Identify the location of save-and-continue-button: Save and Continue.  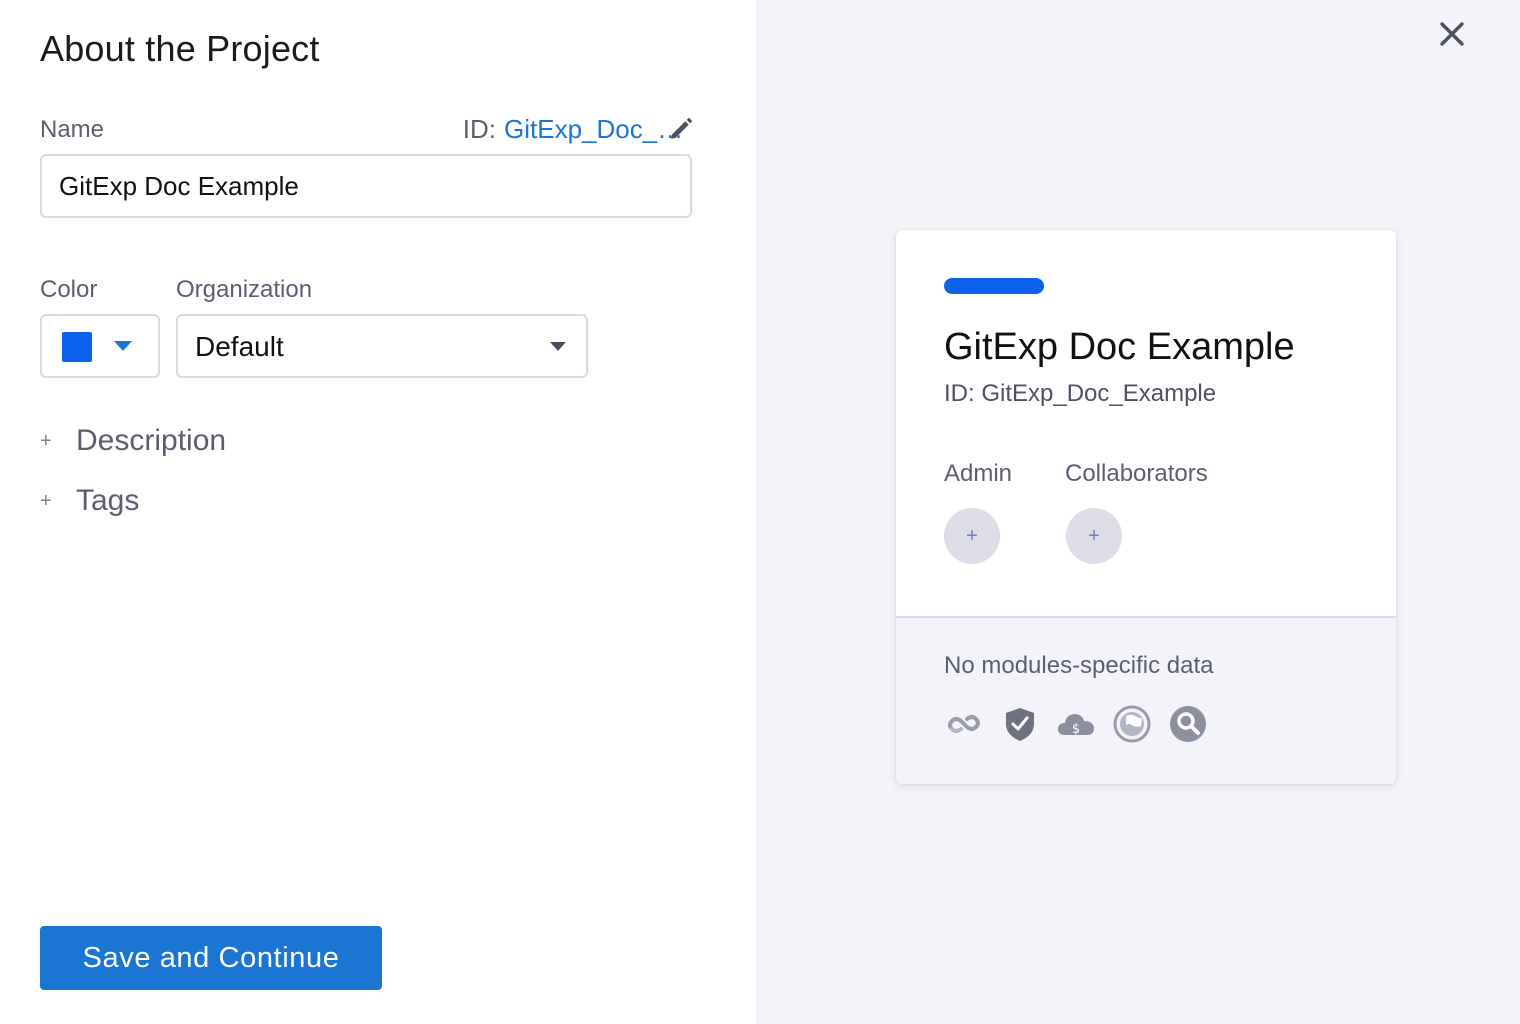
(211, 958).